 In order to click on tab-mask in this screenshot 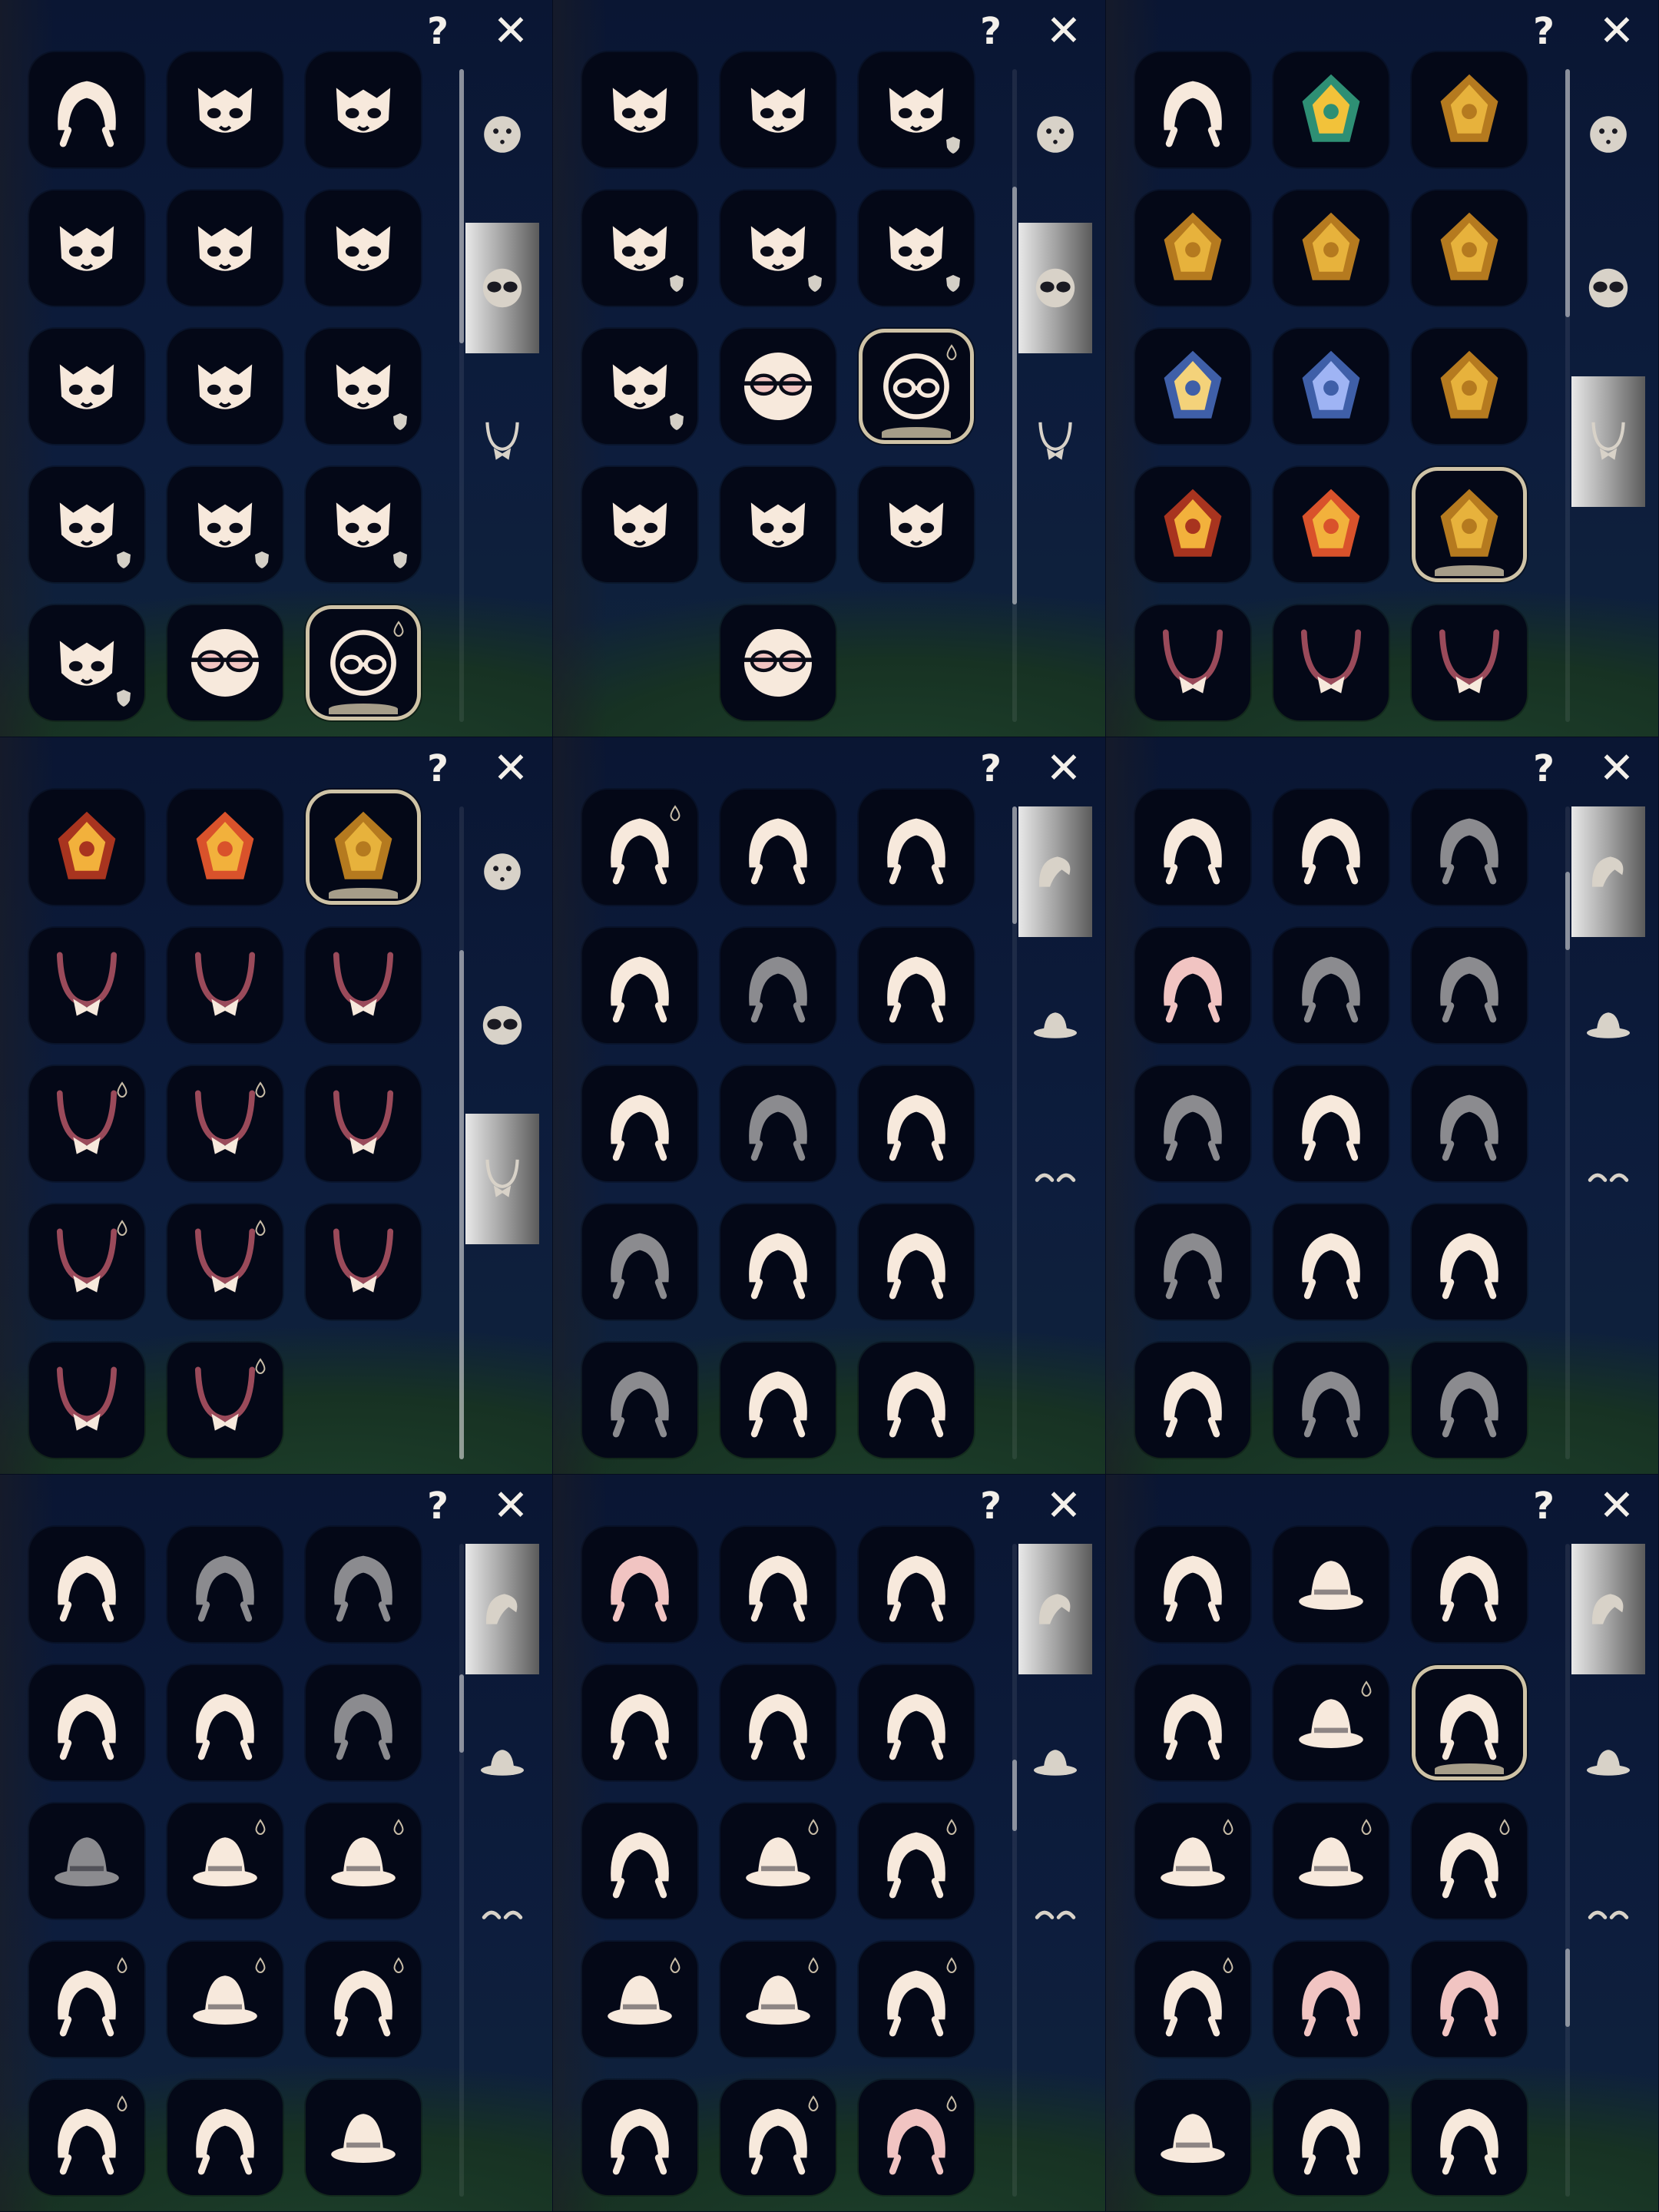, I will do `click(1055, 288)`.